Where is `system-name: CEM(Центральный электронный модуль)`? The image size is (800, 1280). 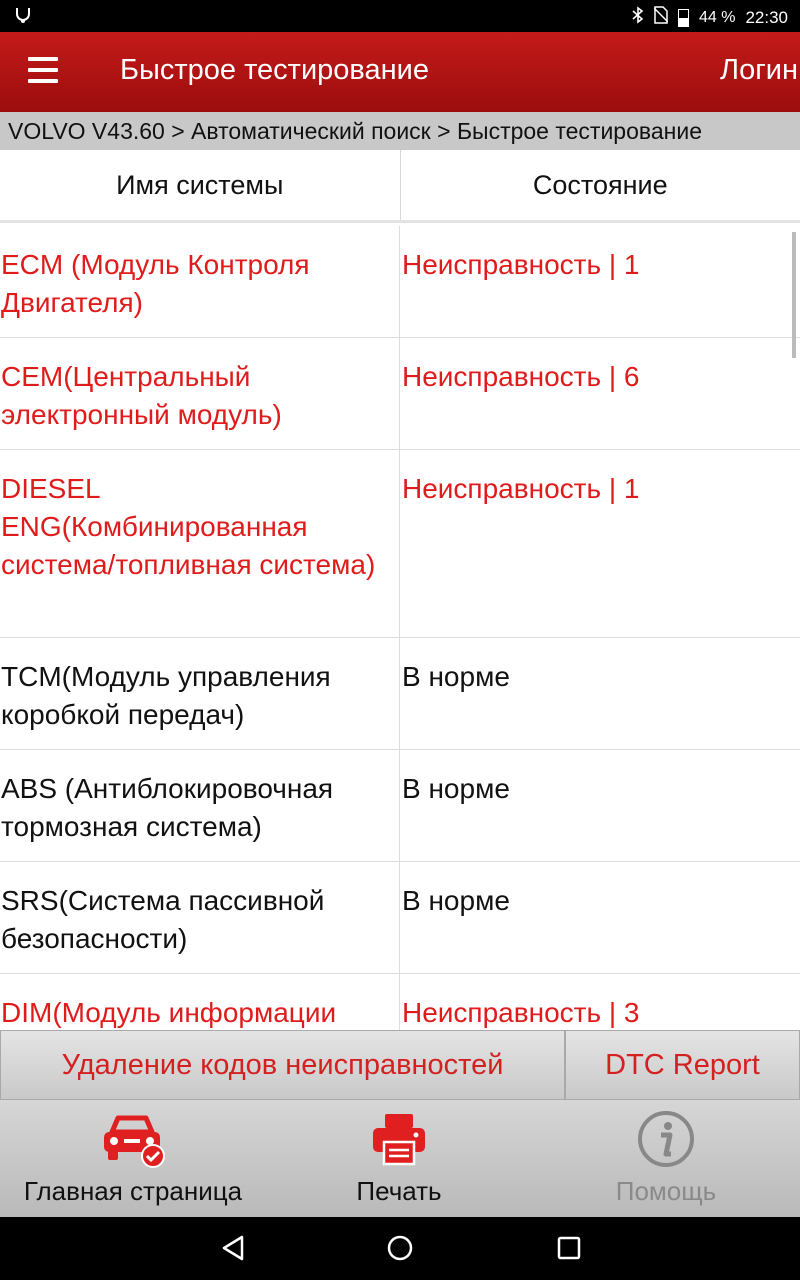 system-name: CEM(Центральный электронный модуль) is located at coordinates (200, 393).